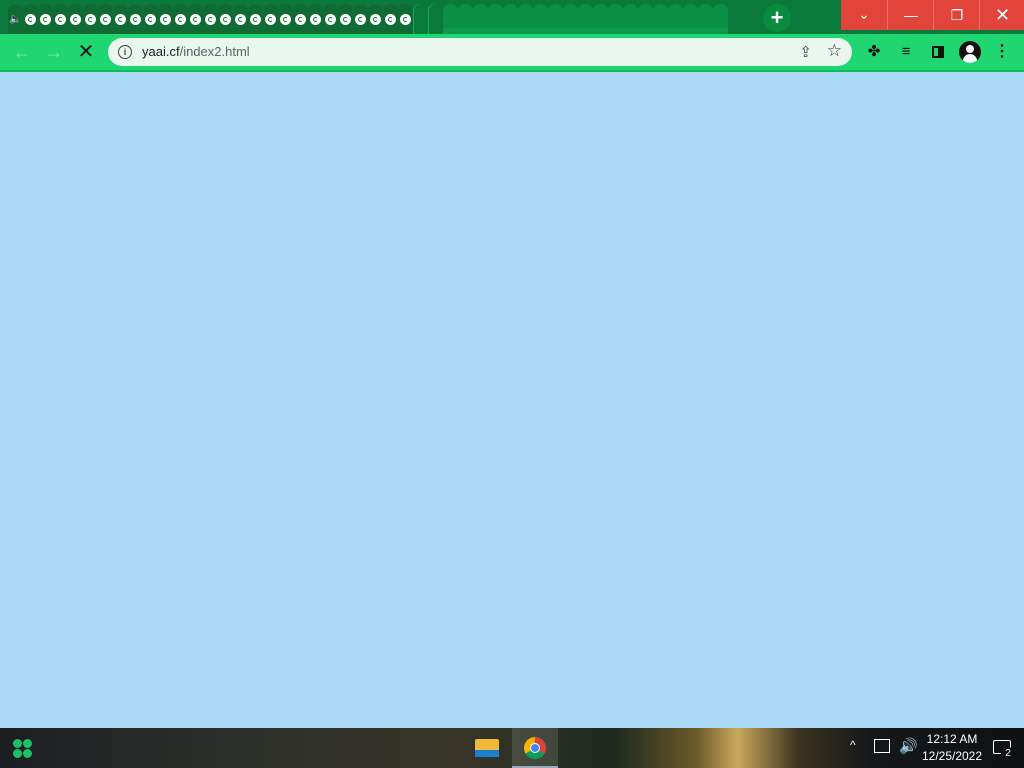  I want to click on url-text: yaai.cf/index2.html, so click(196, 51).